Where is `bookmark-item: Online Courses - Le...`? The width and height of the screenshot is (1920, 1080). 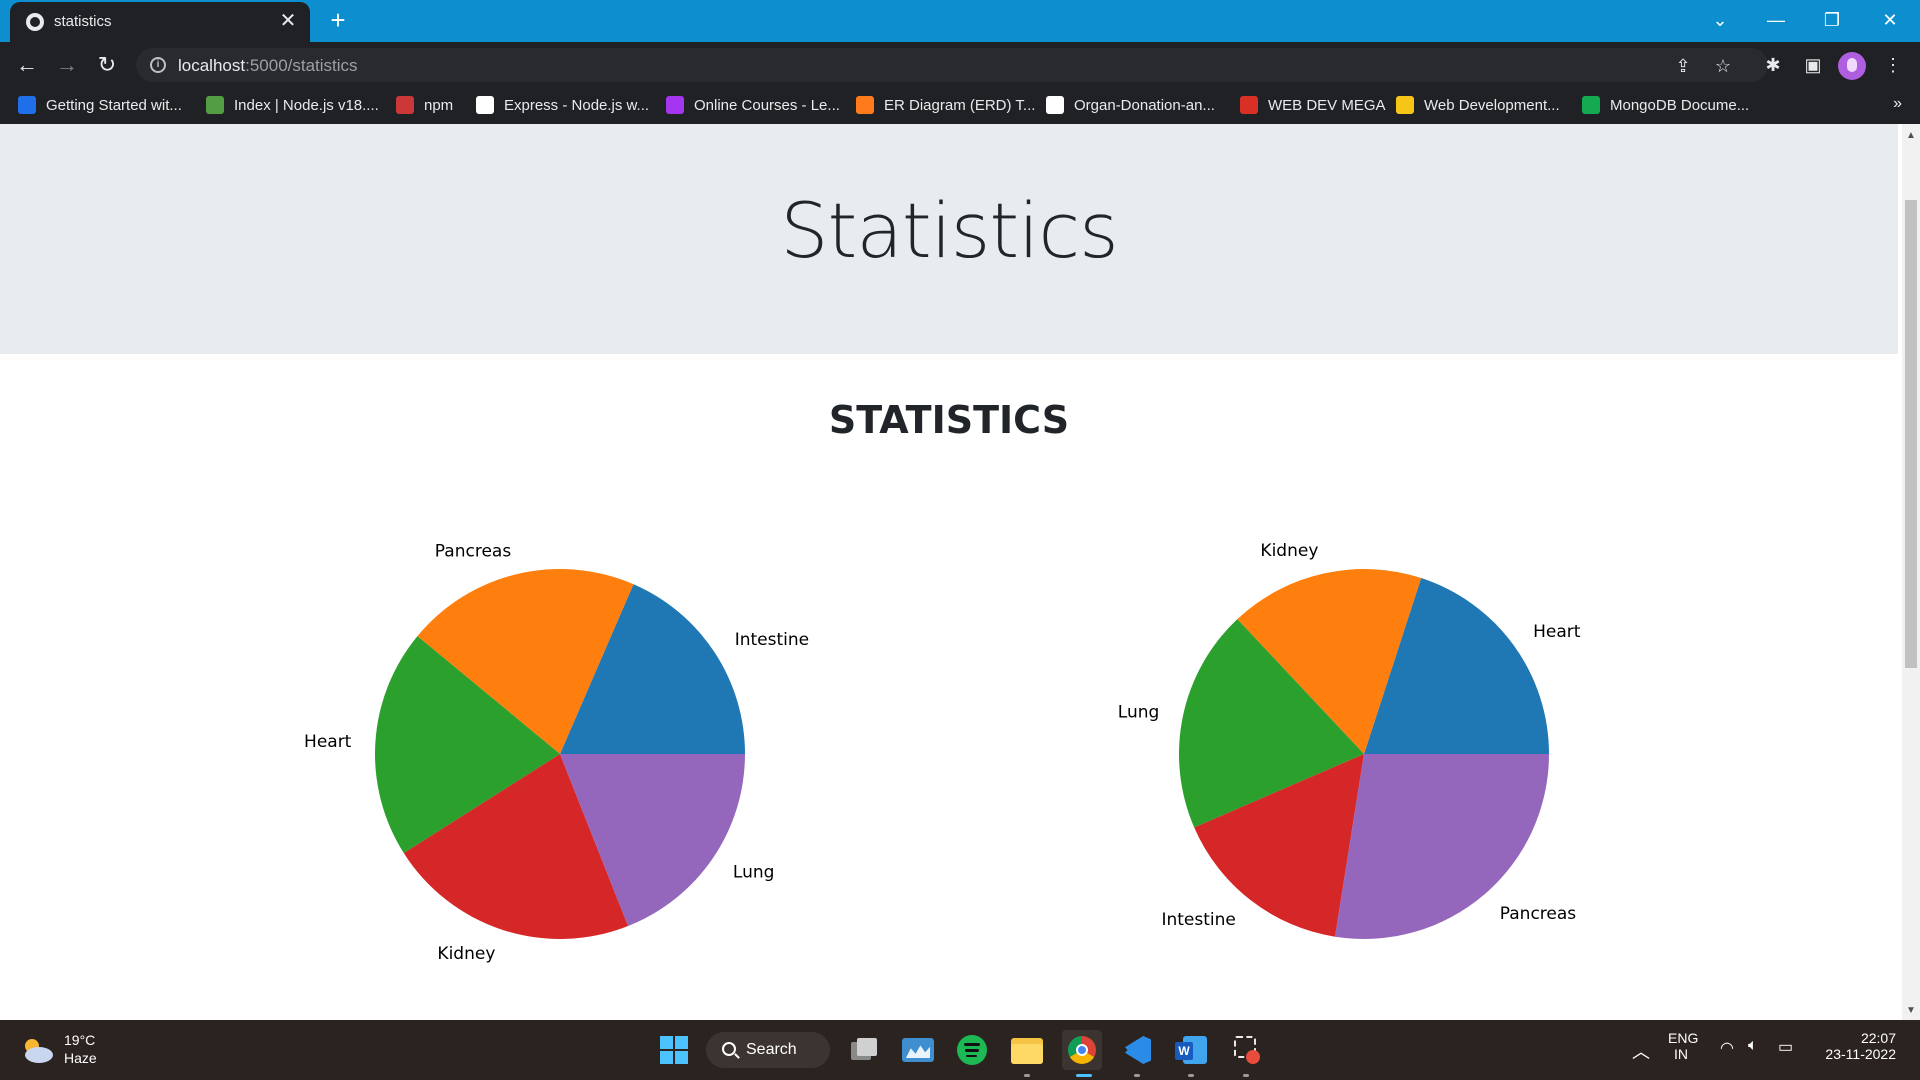
bookmark-item: Online Courses - Le... is located at coordinates (753, 106).